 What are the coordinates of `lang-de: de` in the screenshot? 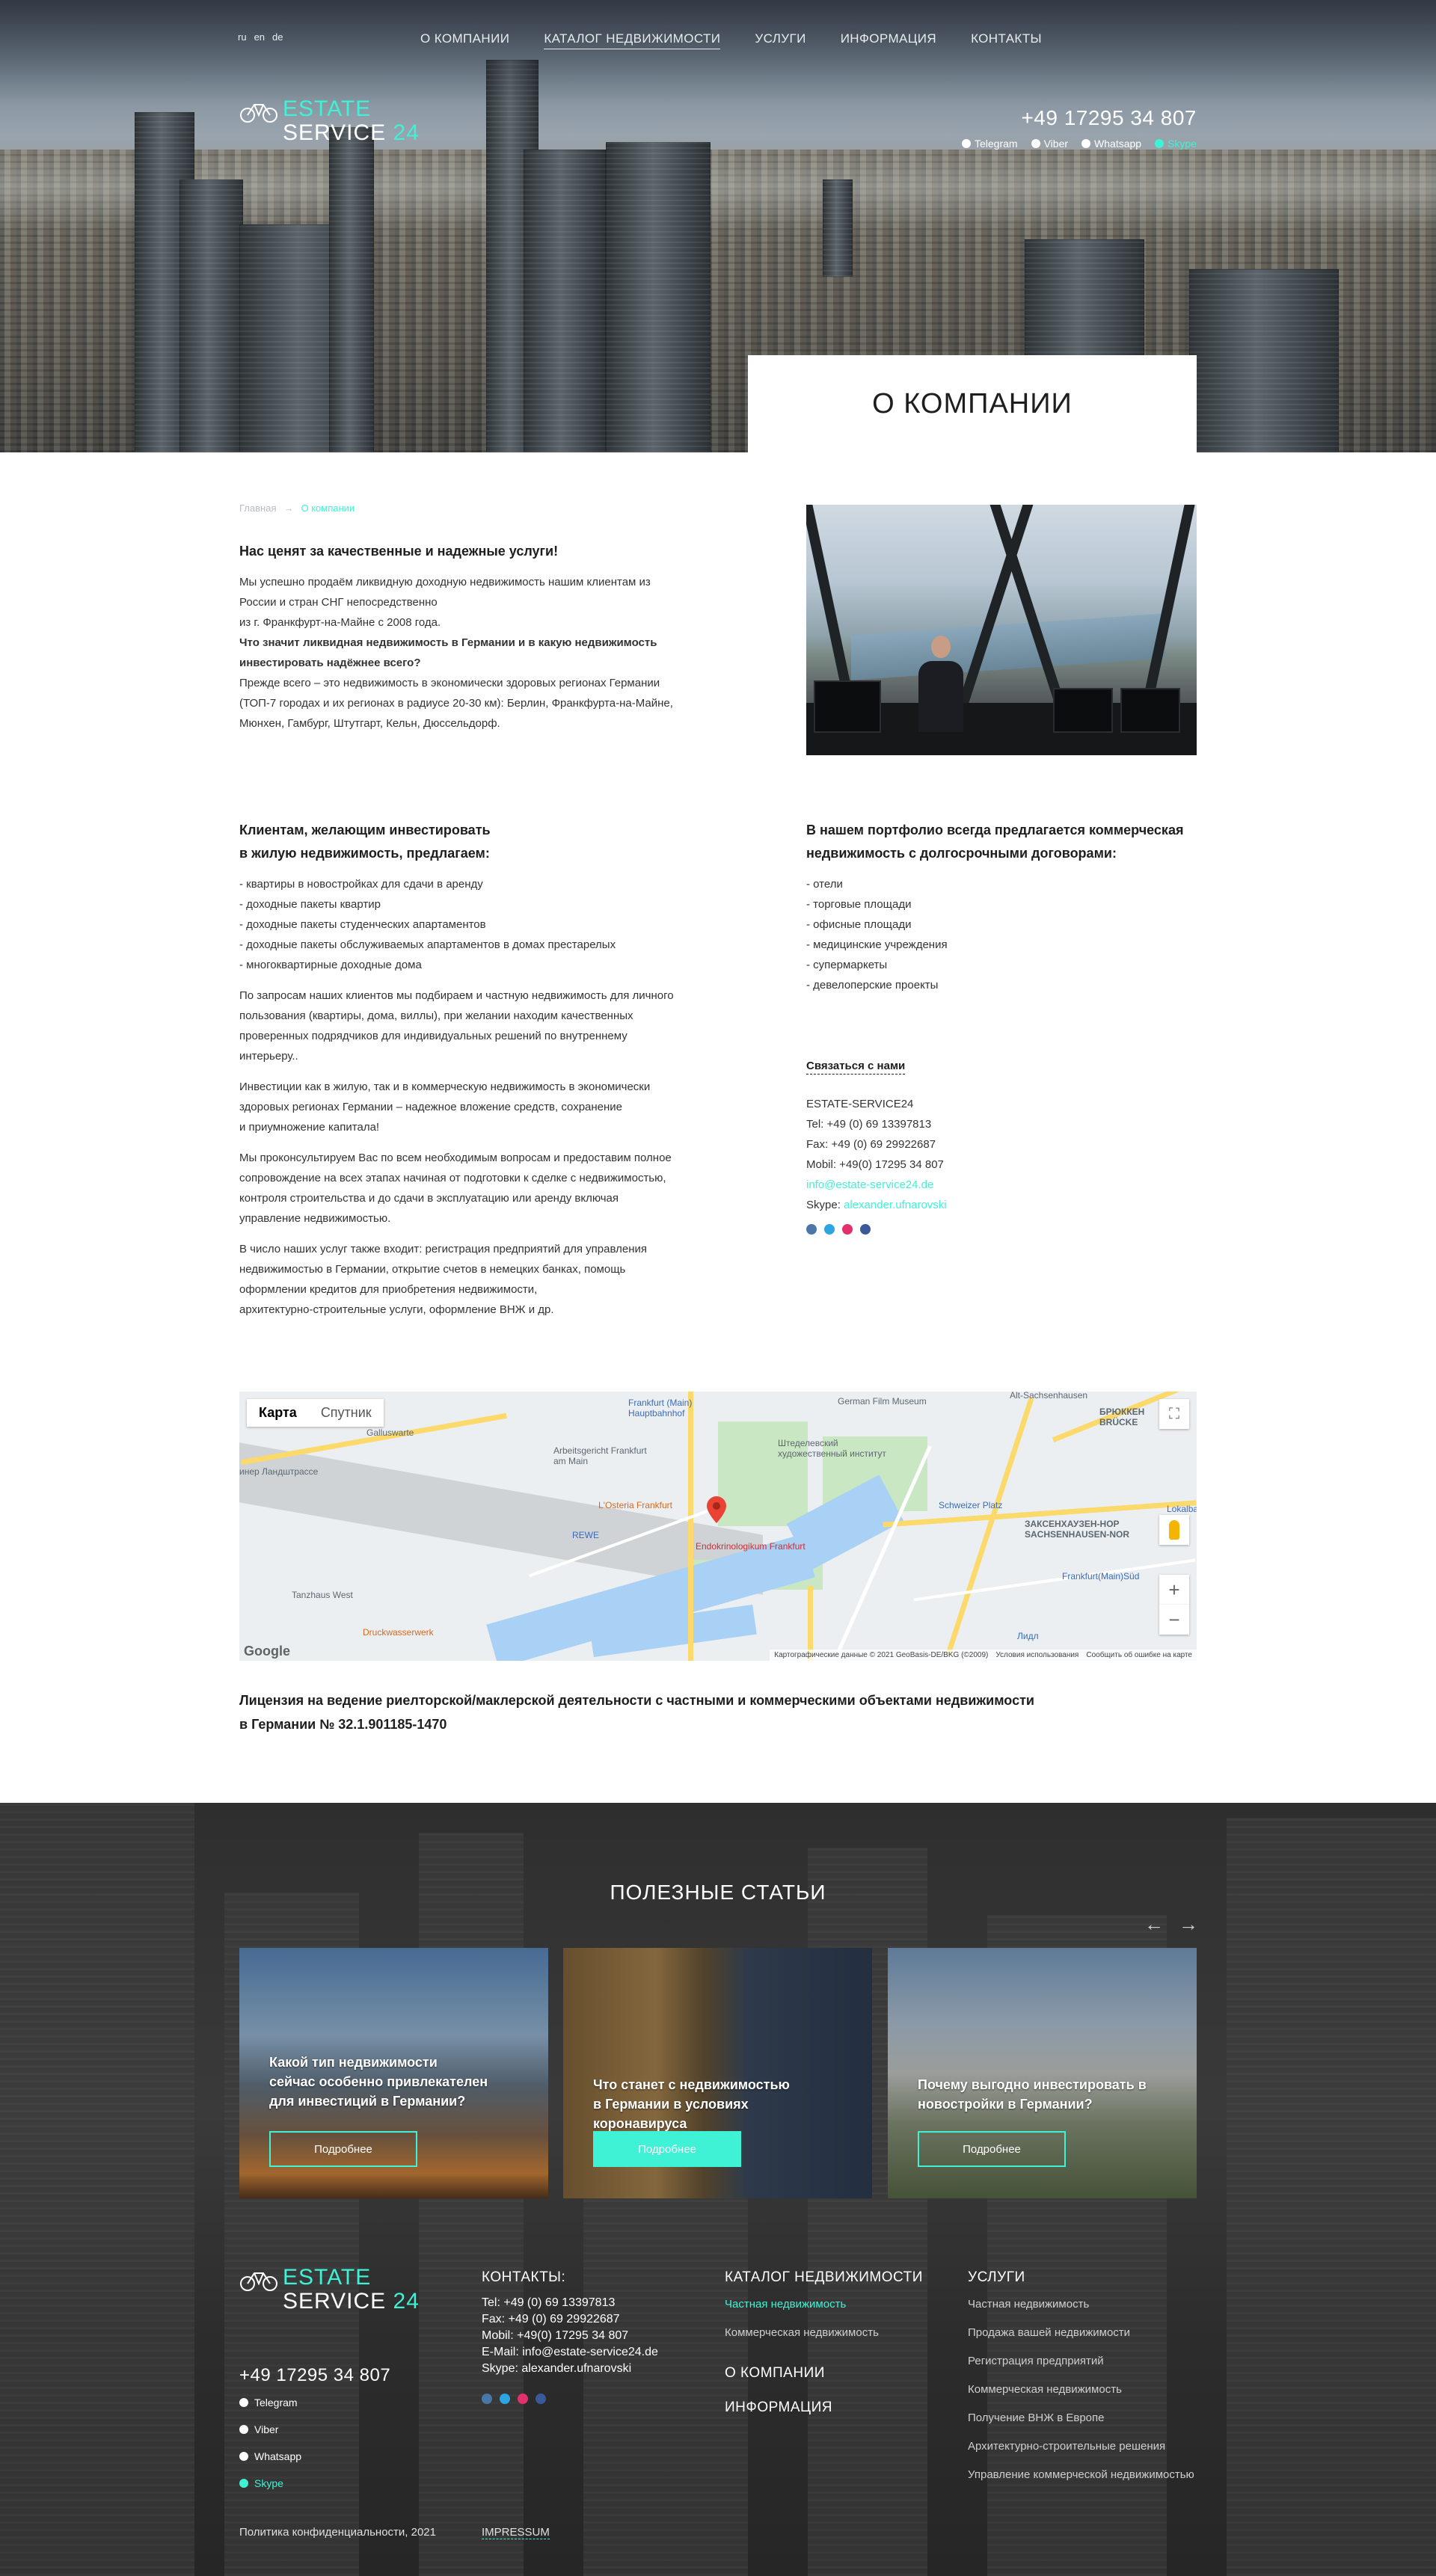 It's located at (277, 37).